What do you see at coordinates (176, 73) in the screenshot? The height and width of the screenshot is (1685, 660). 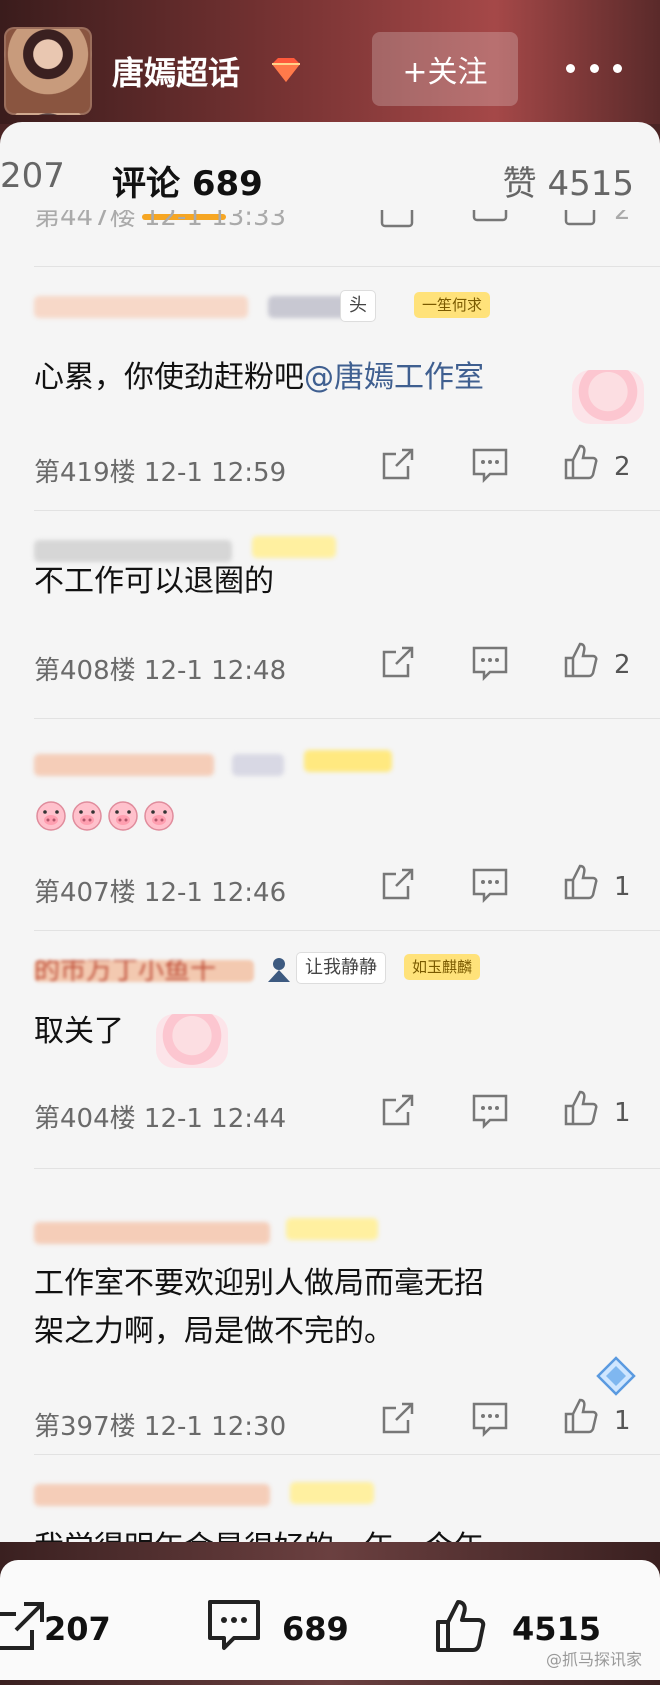 I see `supertopic-title: 唐嫣超话` at bounding box center [176, 73].